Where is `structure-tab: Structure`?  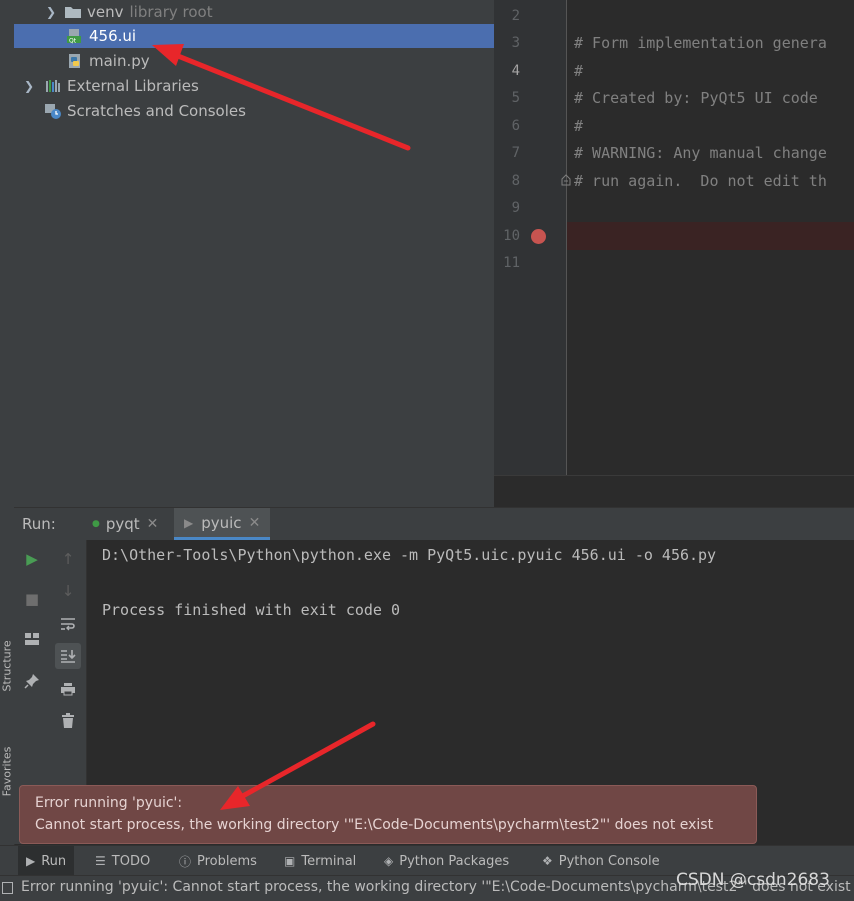 structure-tab: Structure is located at coordinates (7, 665).